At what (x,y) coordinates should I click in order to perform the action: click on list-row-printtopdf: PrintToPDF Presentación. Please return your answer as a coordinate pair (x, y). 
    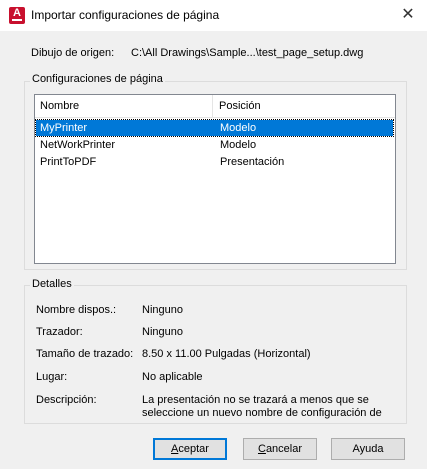
    Looking at the image, I should click on (214, 162).